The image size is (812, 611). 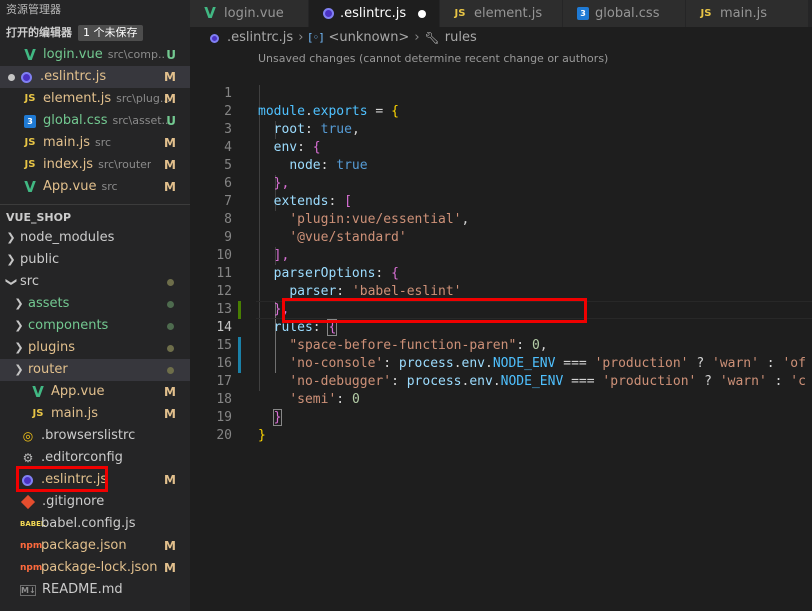 I want to click on tree-item-name: plugins, so click(x=51, y=347).